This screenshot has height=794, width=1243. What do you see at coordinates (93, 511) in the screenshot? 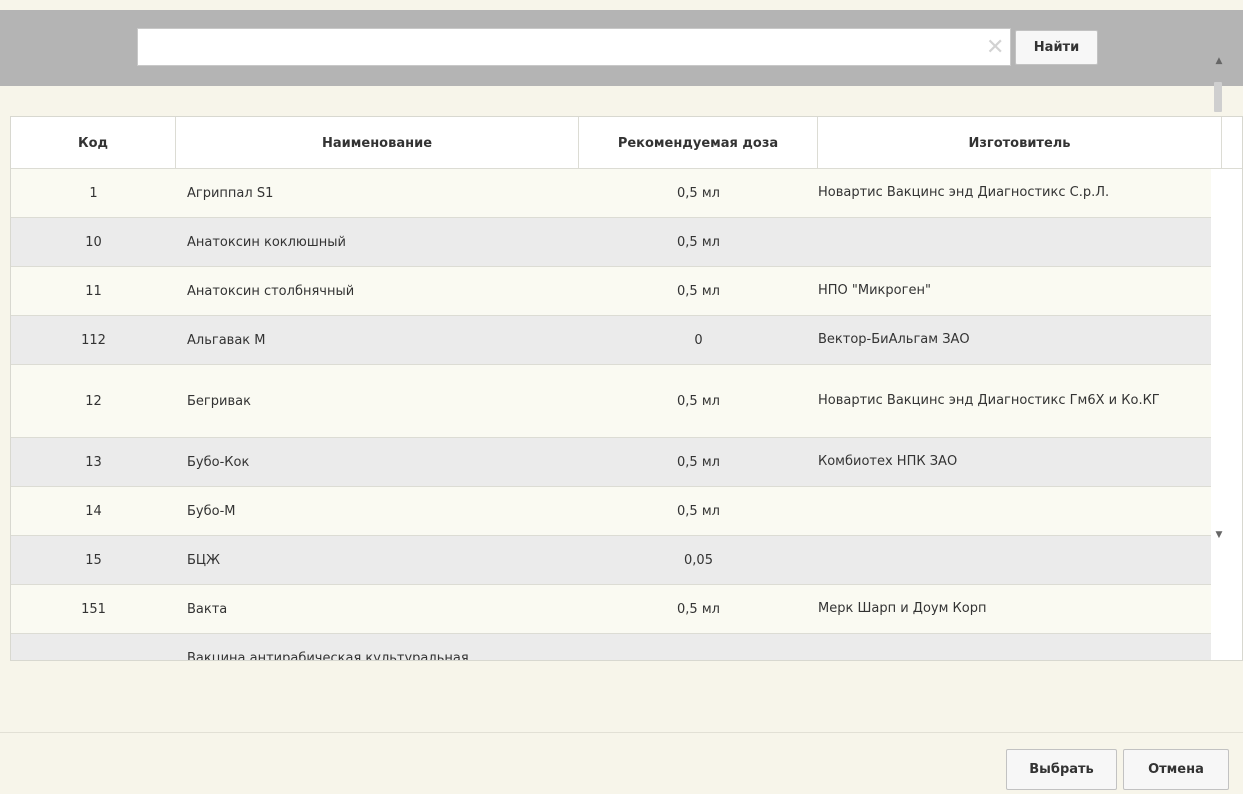
I see `cell-code: 14` at bounding box center [93, 511].